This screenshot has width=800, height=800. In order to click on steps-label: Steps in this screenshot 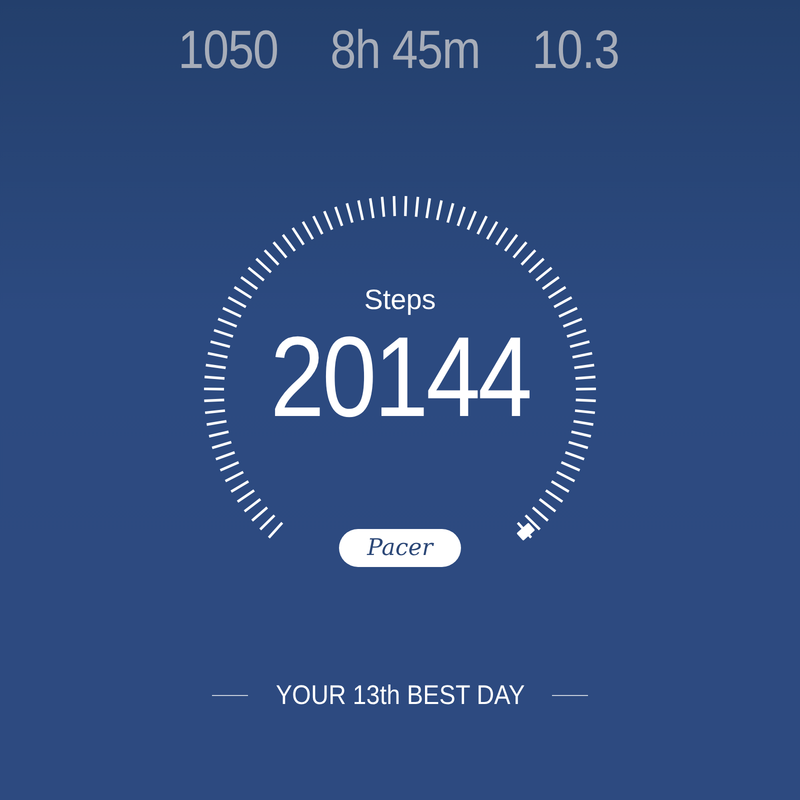, I will do `click(400, 300)`.